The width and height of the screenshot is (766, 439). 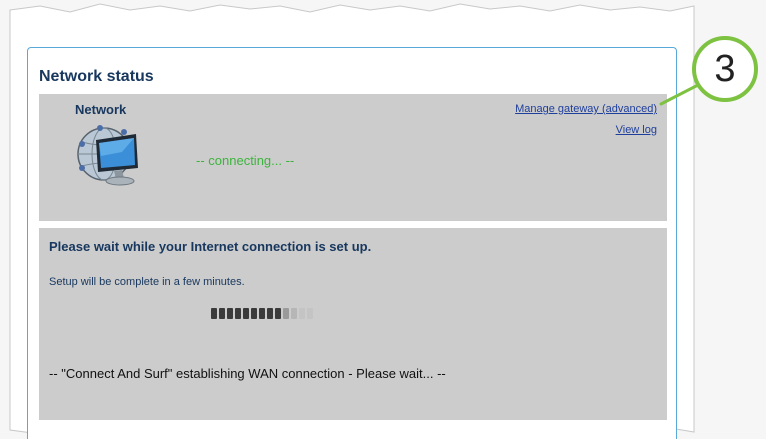 What do you see at coordinates (101, 109) in the screenshot?
I see `network-heading: Network` at bounding box center [101, 109].